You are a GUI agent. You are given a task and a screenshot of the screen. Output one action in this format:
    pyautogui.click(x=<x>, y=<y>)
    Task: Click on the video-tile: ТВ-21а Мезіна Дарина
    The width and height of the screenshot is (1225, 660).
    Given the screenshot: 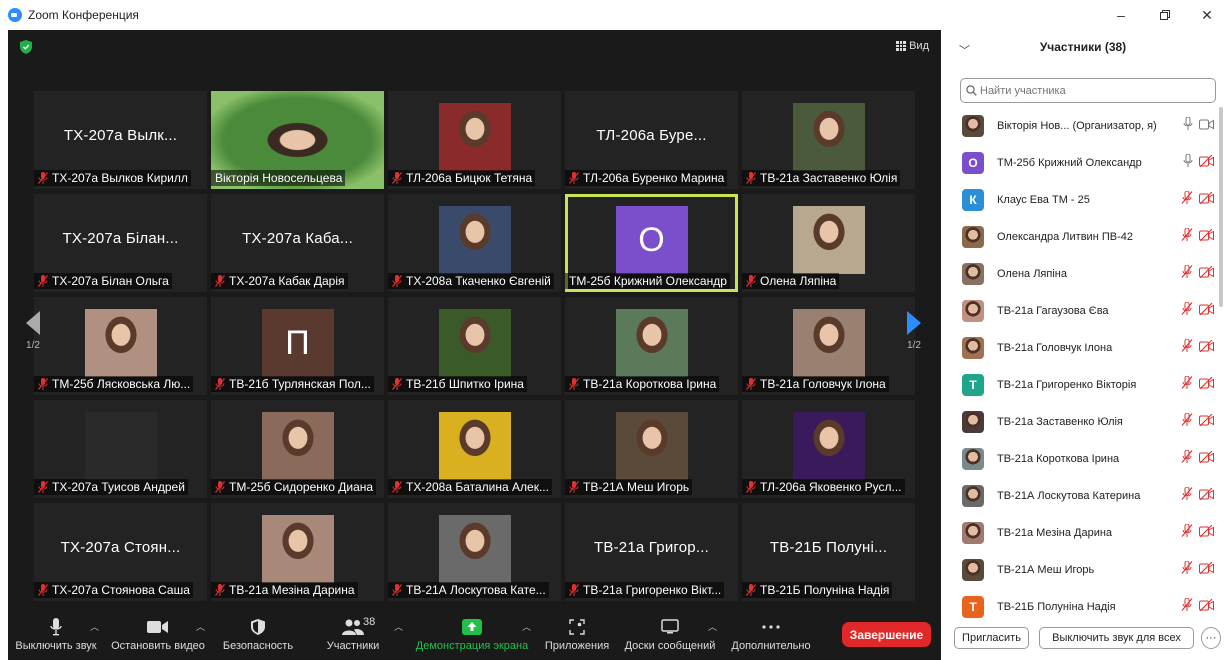 What is the action you would take?
    pyautogui.click(x=297, y=552)
    